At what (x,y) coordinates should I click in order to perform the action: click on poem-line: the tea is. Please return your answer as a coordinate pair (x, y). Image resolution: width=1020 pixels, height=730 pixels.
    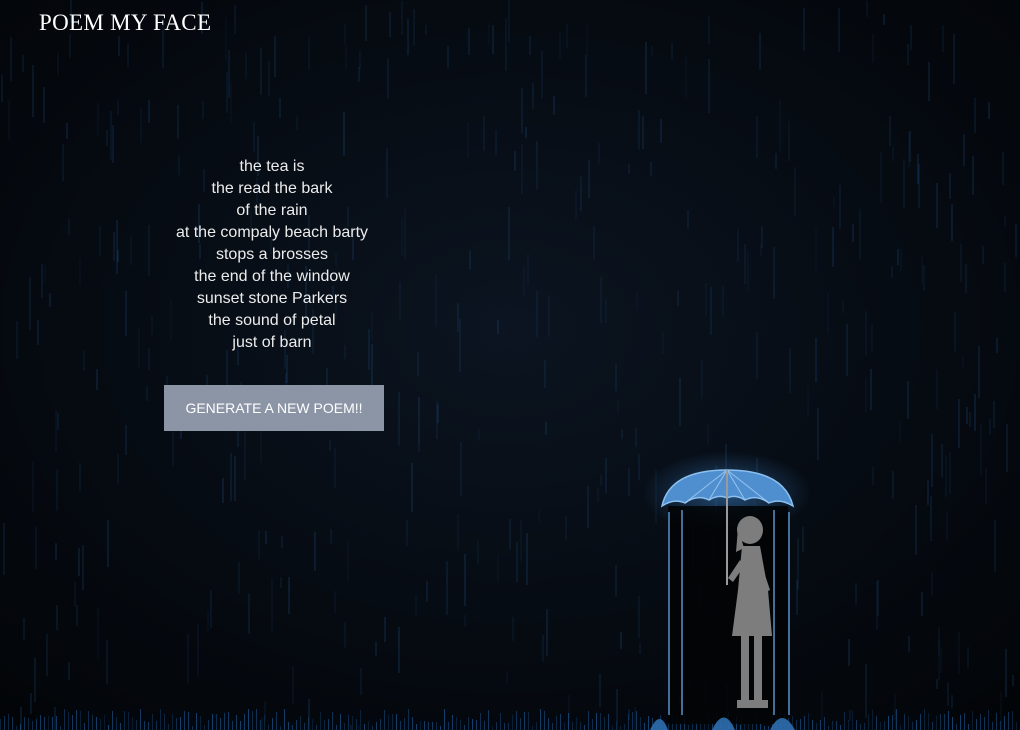
    Looking at the image, I should click on (272, 166).